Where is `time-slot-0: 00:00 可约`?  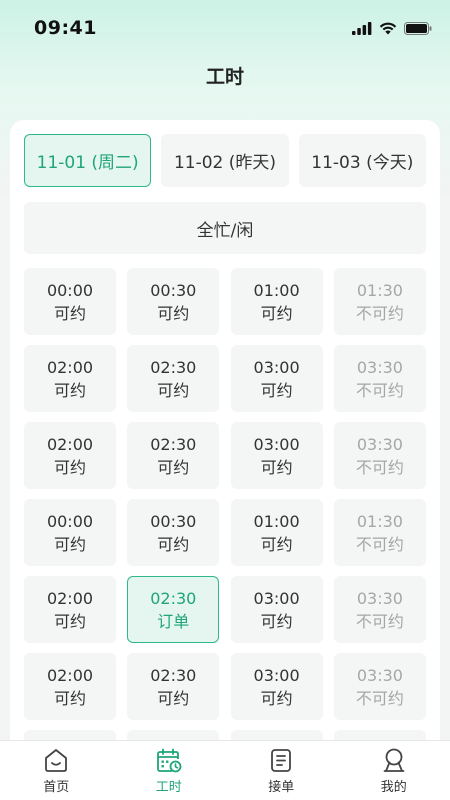
time-slot-0: 00:00 可约 is located at coordinates (70, 301).